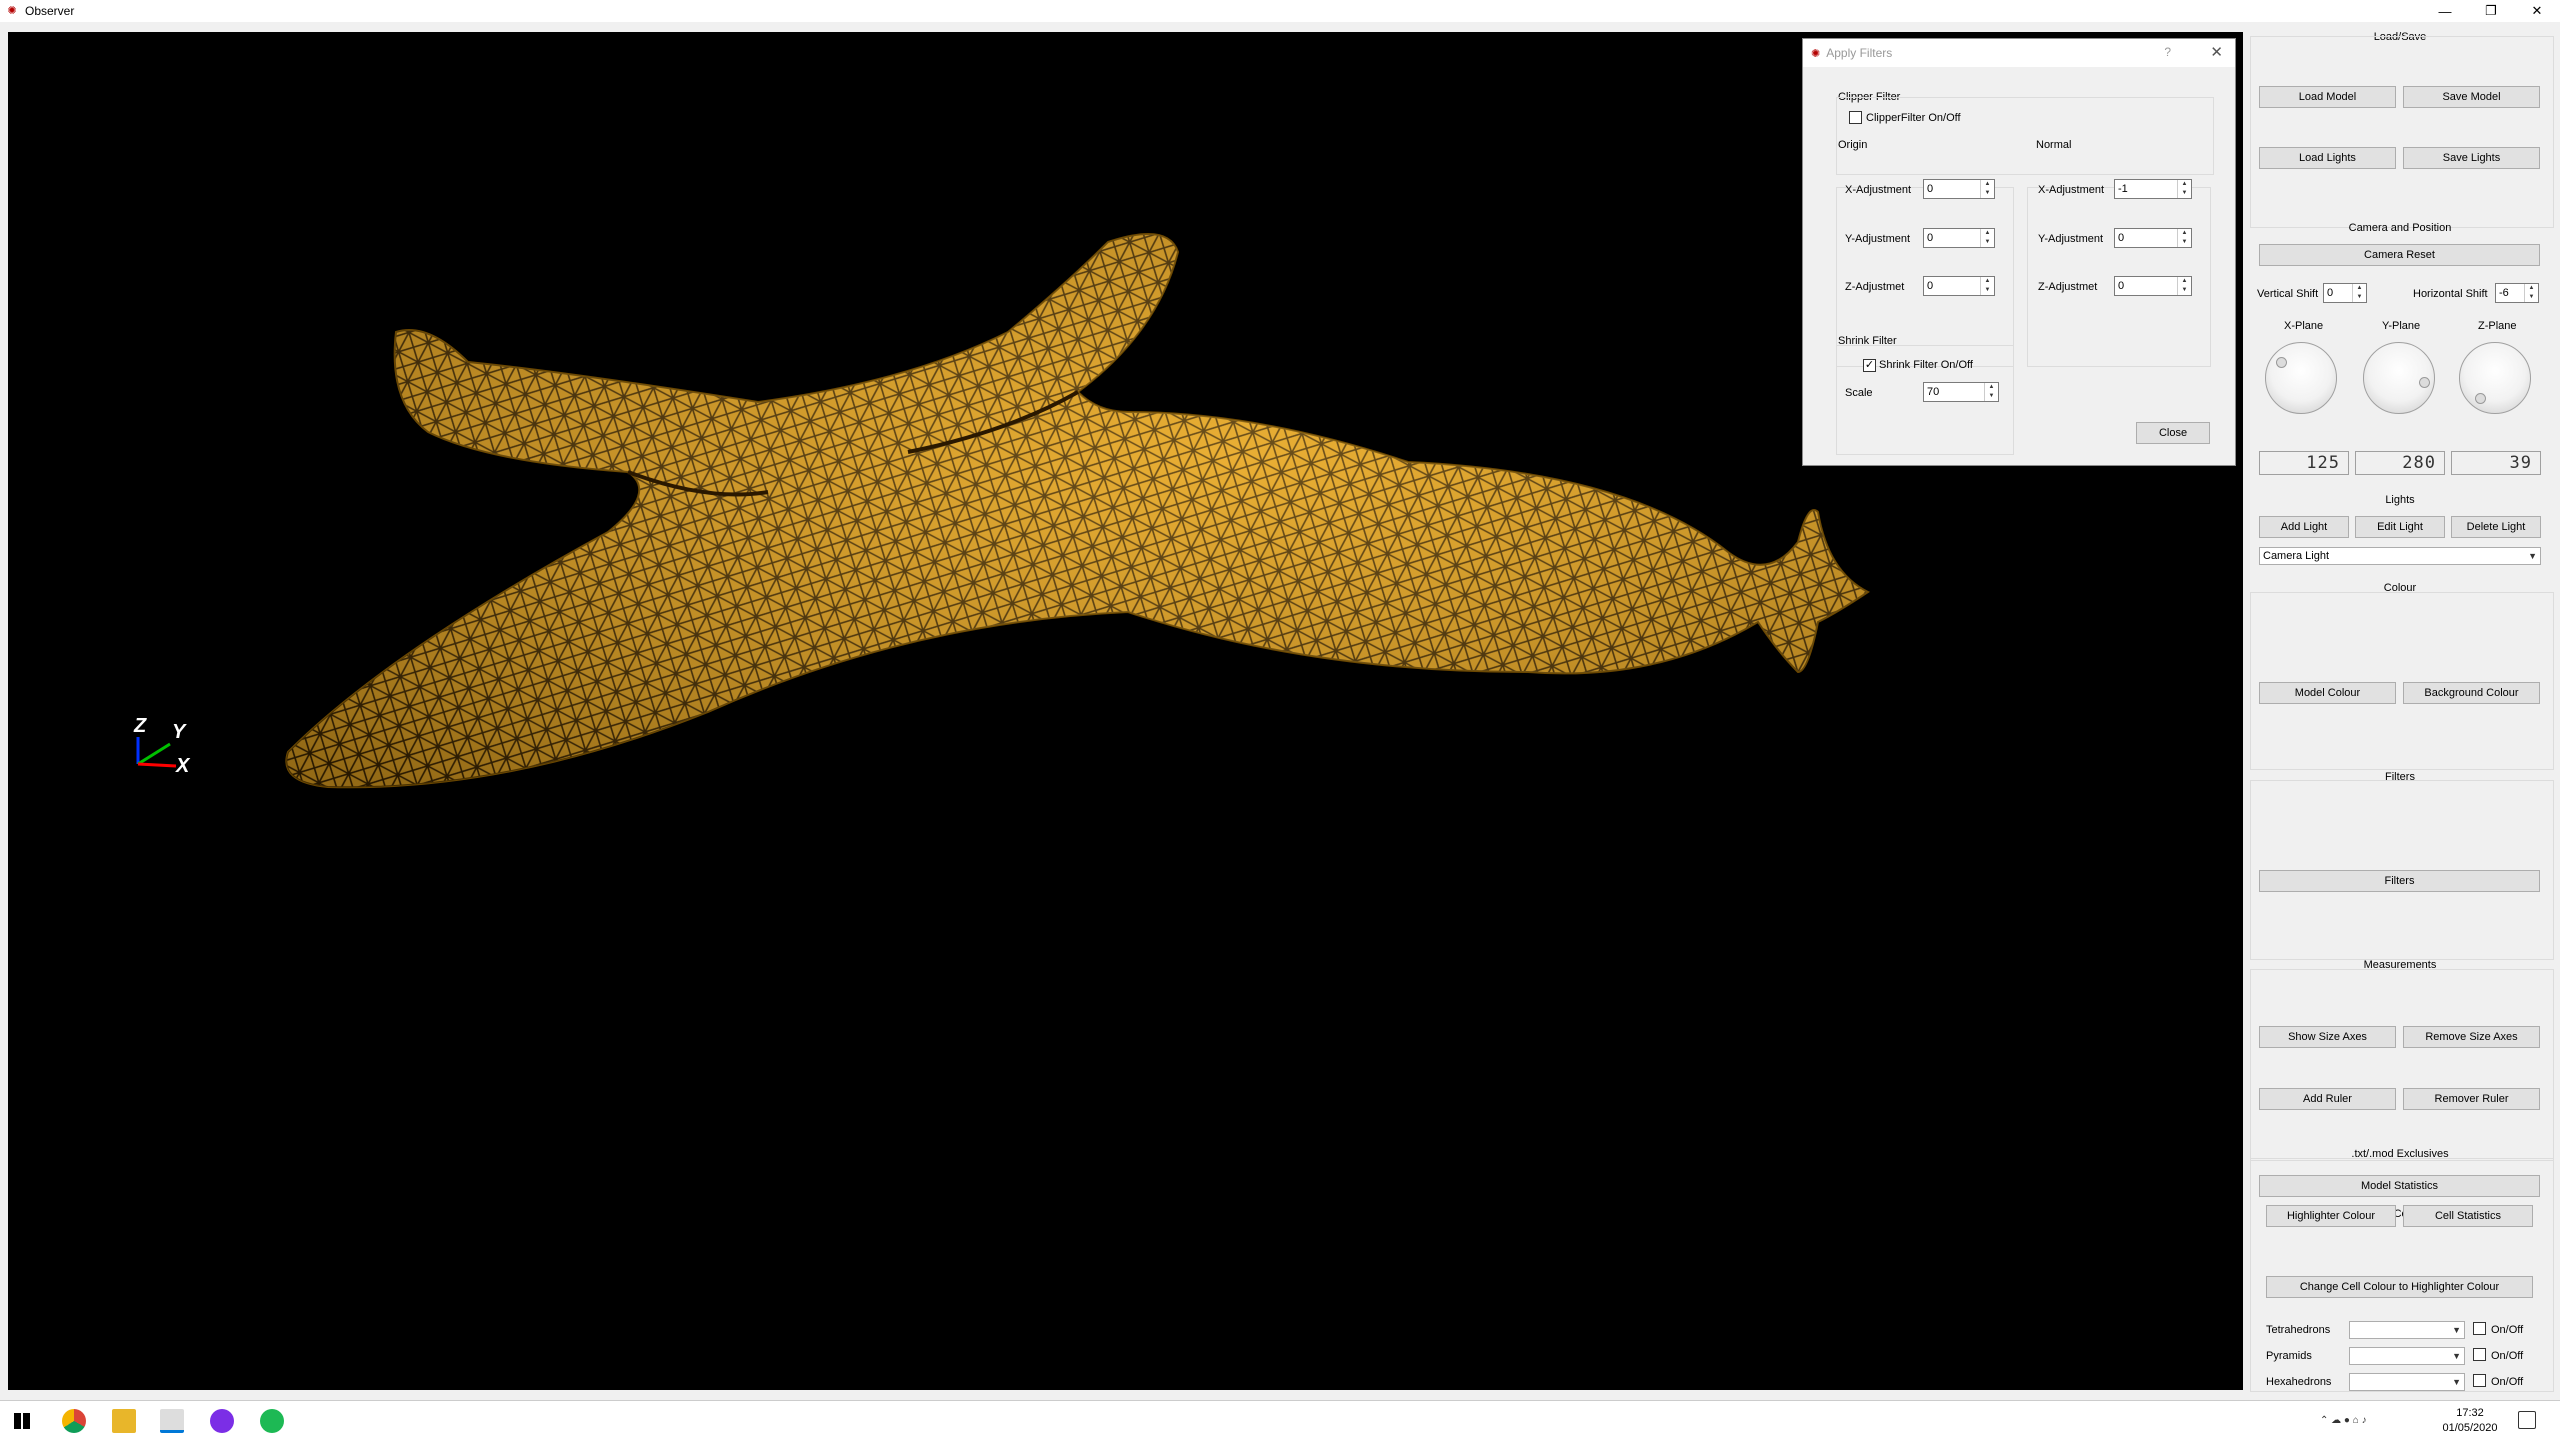  What do you see at coordinates (2471, 1037) in the screenshot?
I see `remove-size-axes-button: Remove Size Axes` at bounding box center [2471, 1037].